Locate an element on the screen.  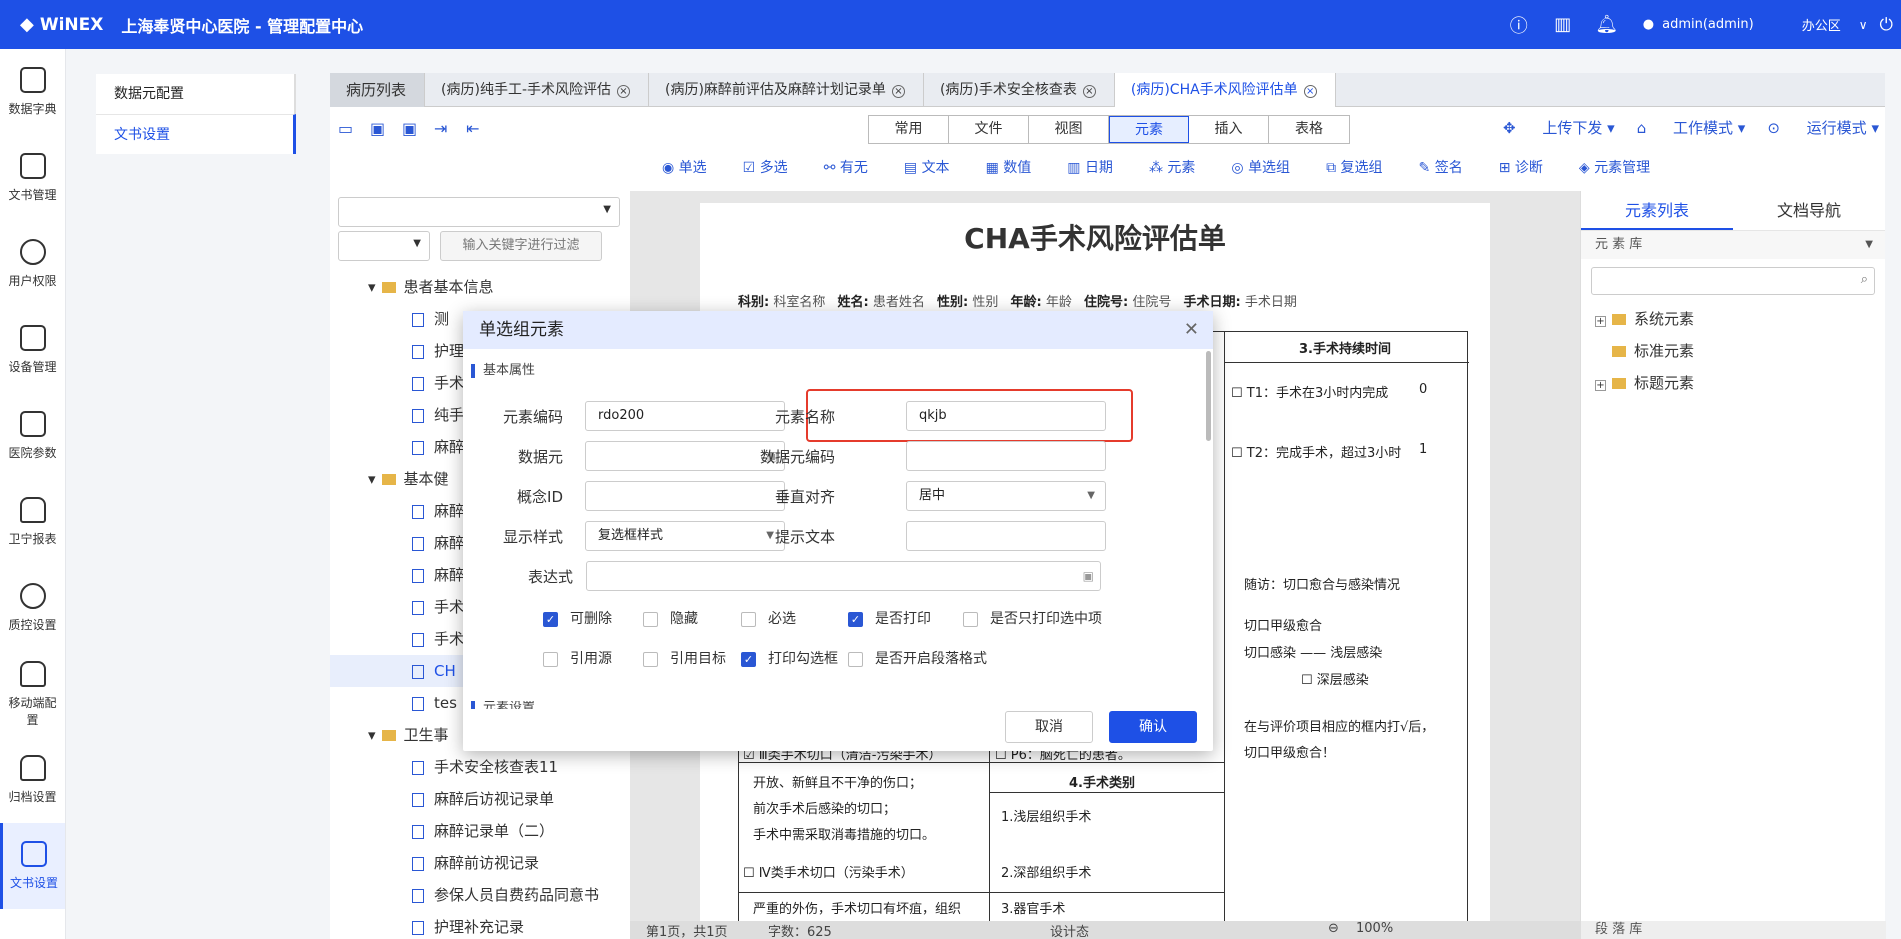
close-icon: ✕ is located at coordinates (1191, 330).